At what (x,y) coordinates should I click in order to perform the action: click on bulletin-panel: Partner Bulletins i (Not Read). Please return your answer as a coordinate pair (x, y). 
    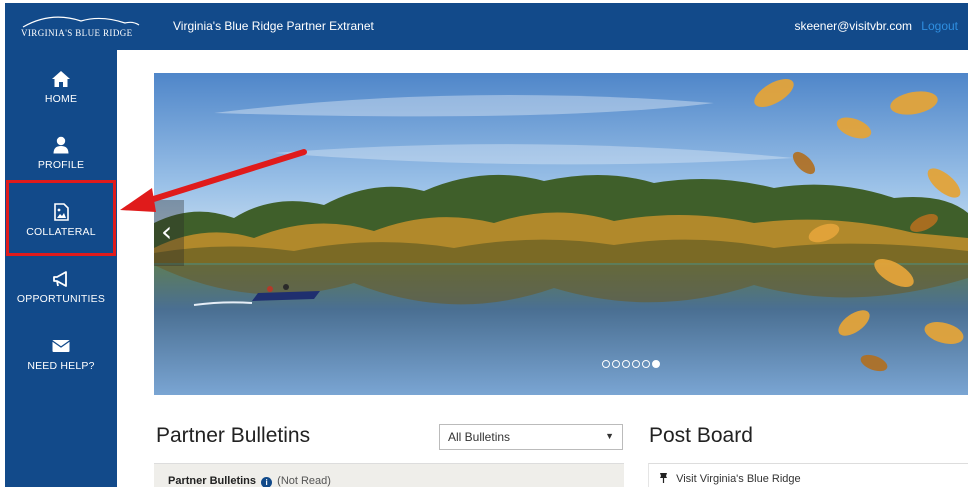
    Looking at the image, I should click on (389, 475).